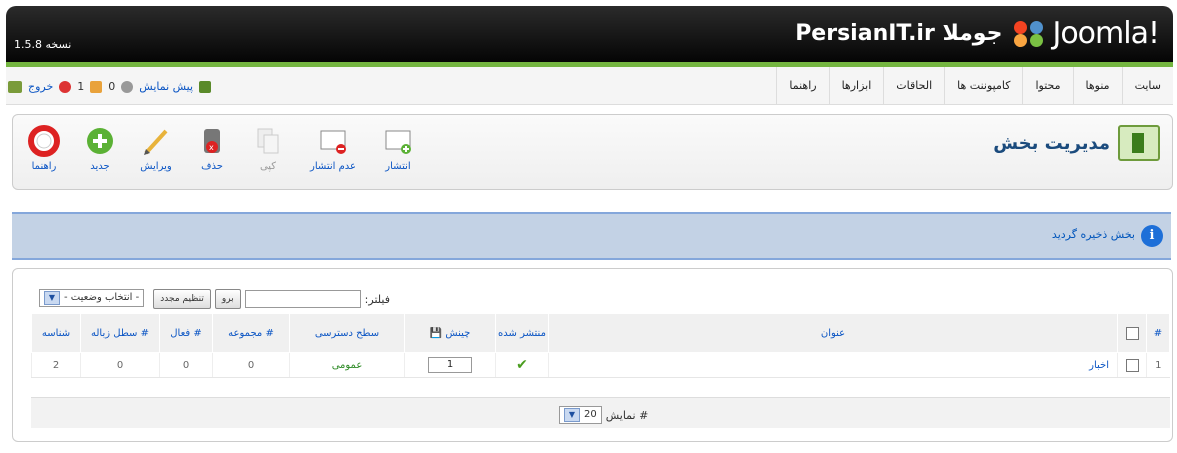 The image size is (1177, 453). What do you see at coordinates (15, 86) in the screenshot?
I see `logout-icon` at bounding box center [15, 86].